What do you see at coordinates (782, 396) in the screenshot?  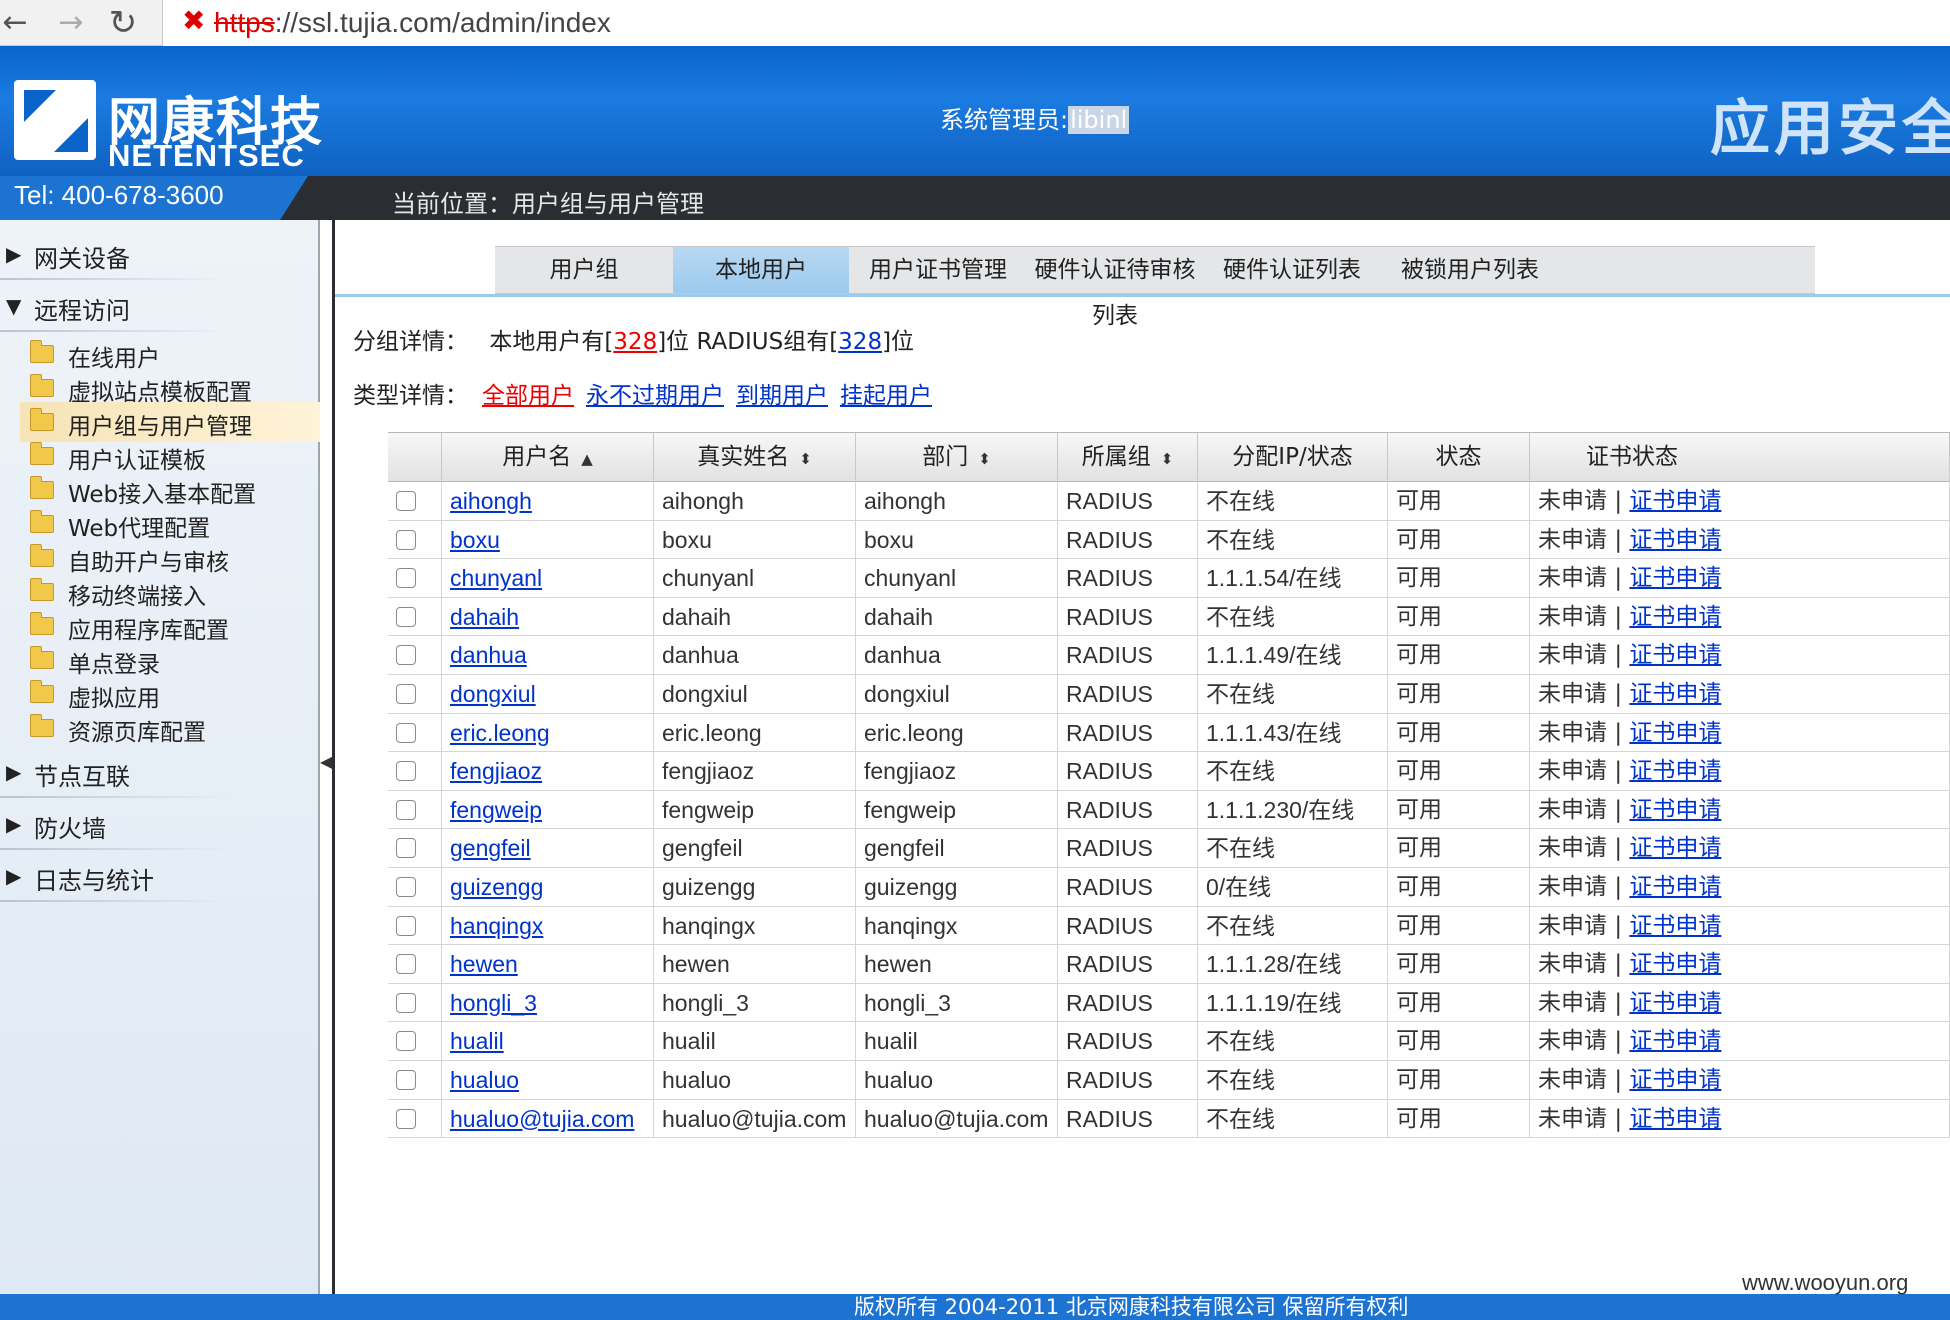 I see `filter-expired: 到期用户` at bounding box center [782, 396].